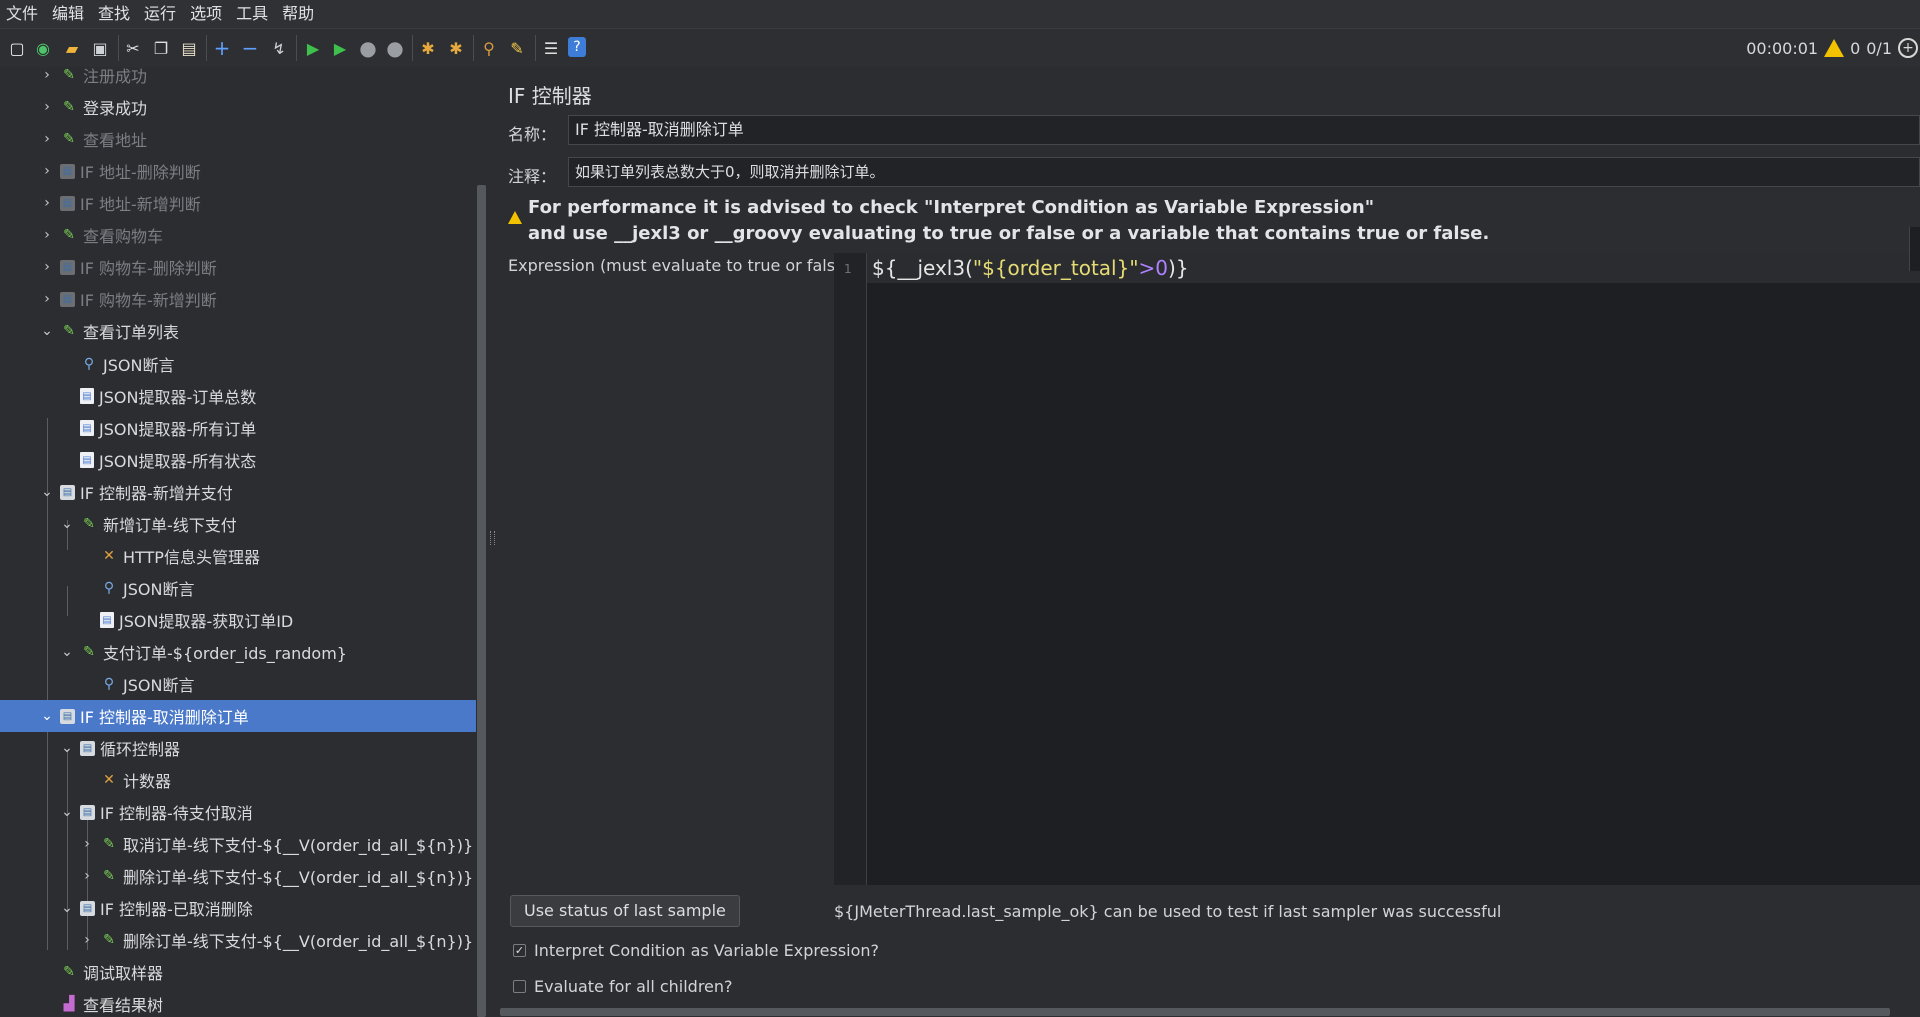 Image resolution: width=1920 pixels, height=1017 pixels. What do you see at coordinates (203, 652) in the screenshot?
I see `tree-node: ⌄ ✎ 支付订单-${order_ids_random}` at bounding box center [203, 652].